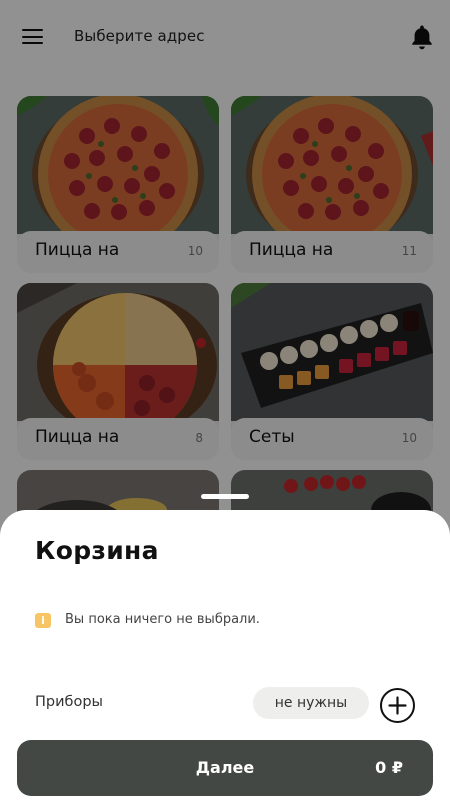 The height and width of the screenshot is (800, 450). I want to click on plus-icon, so click(397, 705).